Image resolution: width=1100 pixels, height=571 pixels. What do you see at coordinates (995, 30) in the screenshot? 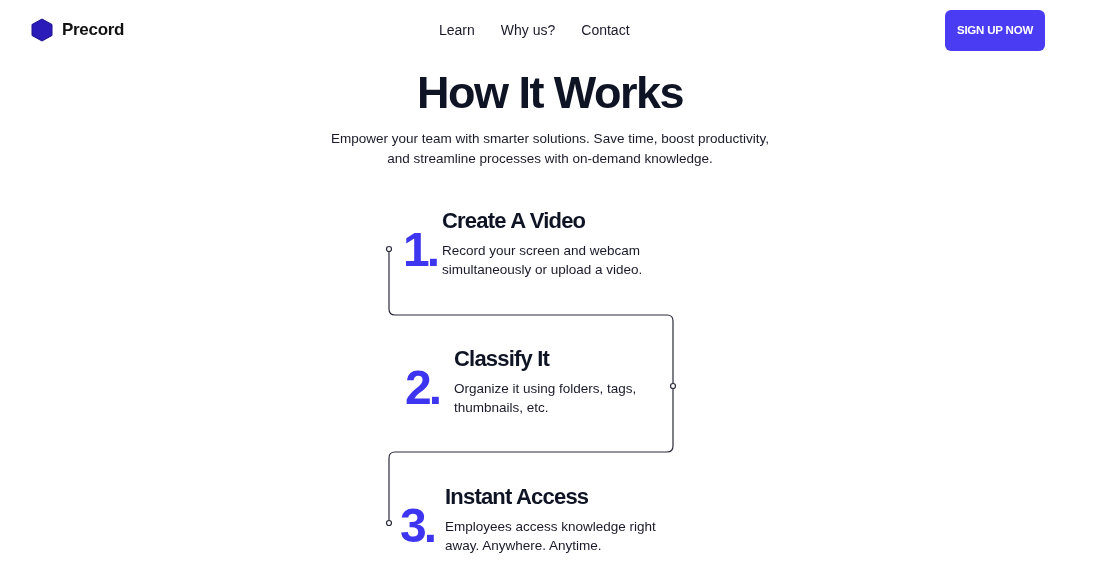
I see `sign-up-button: SIGN UP NOW` at bounding box center [995, 30].